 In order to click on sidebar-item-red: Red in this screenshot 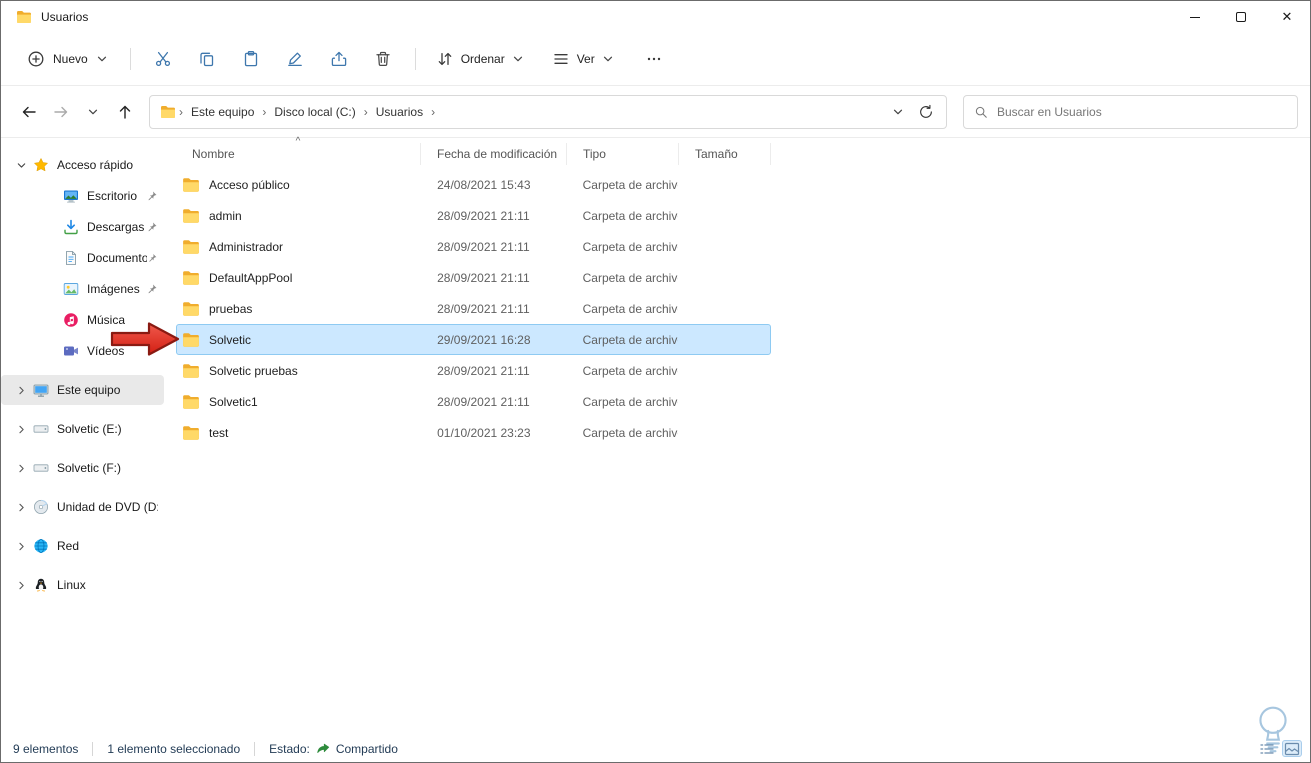, I will do `click(82, 546)`.